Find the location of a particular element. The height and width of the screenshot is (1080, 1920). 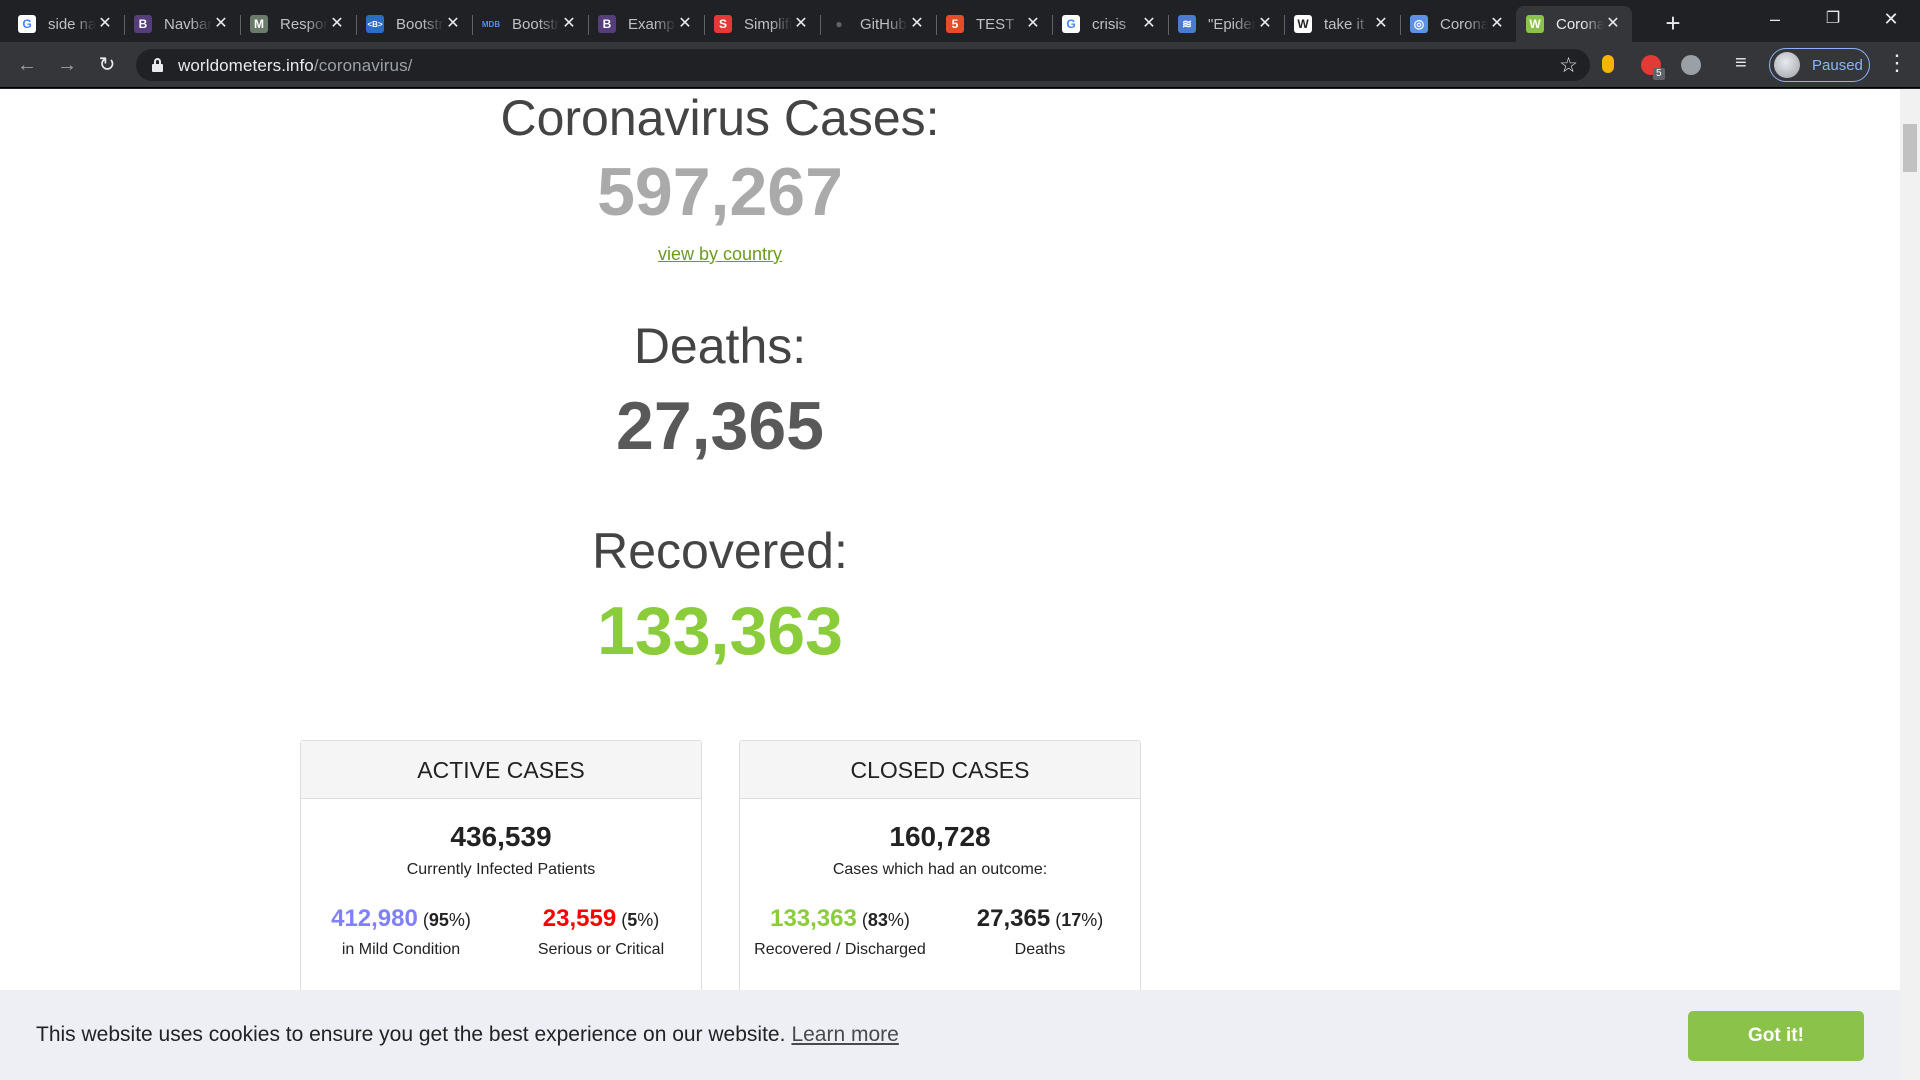

back-icon: ← is located at coordinates (27, 65).